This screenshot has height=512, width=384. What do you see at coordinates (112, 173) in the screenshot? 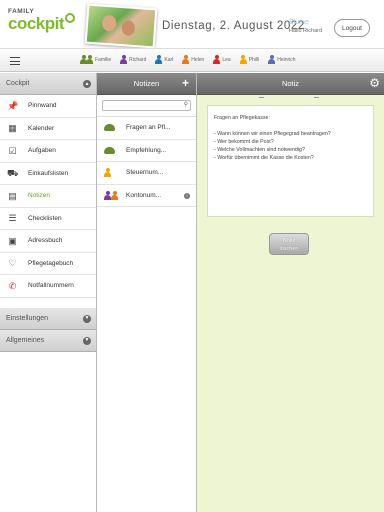
I see `philli-icon` at bounding box center [112, 173].